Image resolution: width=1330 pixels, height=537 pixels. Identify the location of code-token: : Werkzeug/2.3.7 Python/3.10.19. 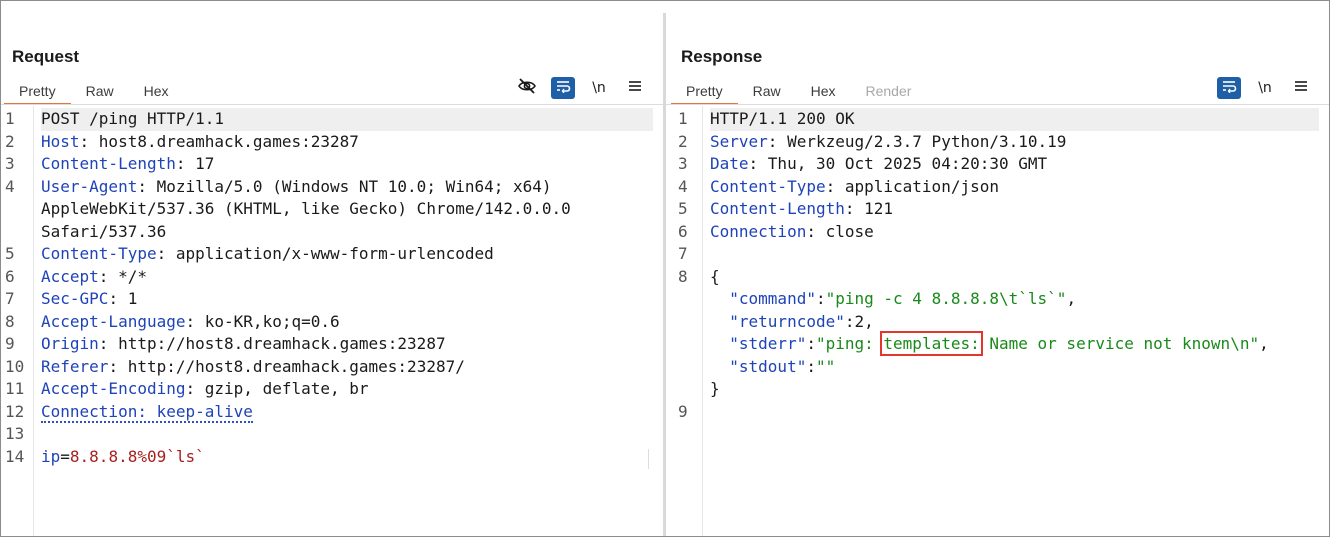
(917, 141).